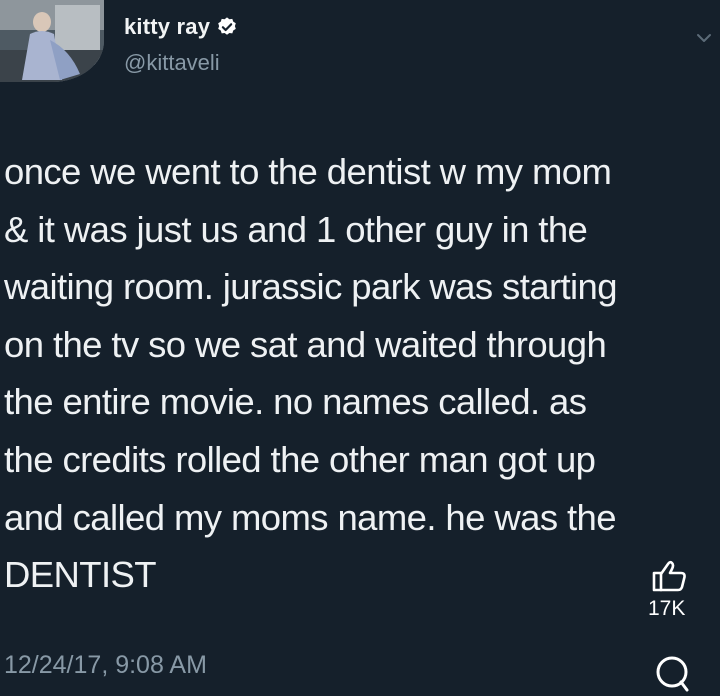 The width and height of the screenshot is (720, 696). Describe the element at coordinates (80, 575) in the screenshot. I see `tweet-line: DENTIST` at that location.